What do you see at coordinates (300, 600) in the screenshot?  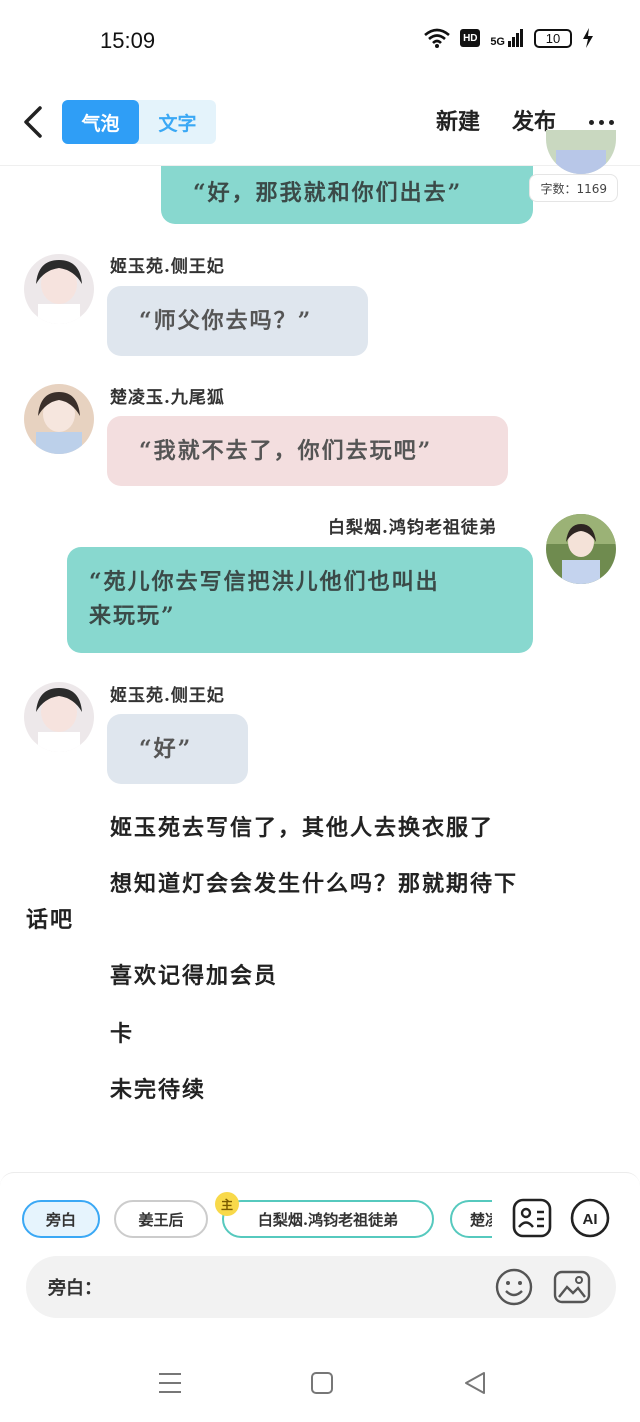 I see `message-bubble: “苑儿你去写信把洪儿他们也叫出 来玩玩”` at bounding box center [300, 600].